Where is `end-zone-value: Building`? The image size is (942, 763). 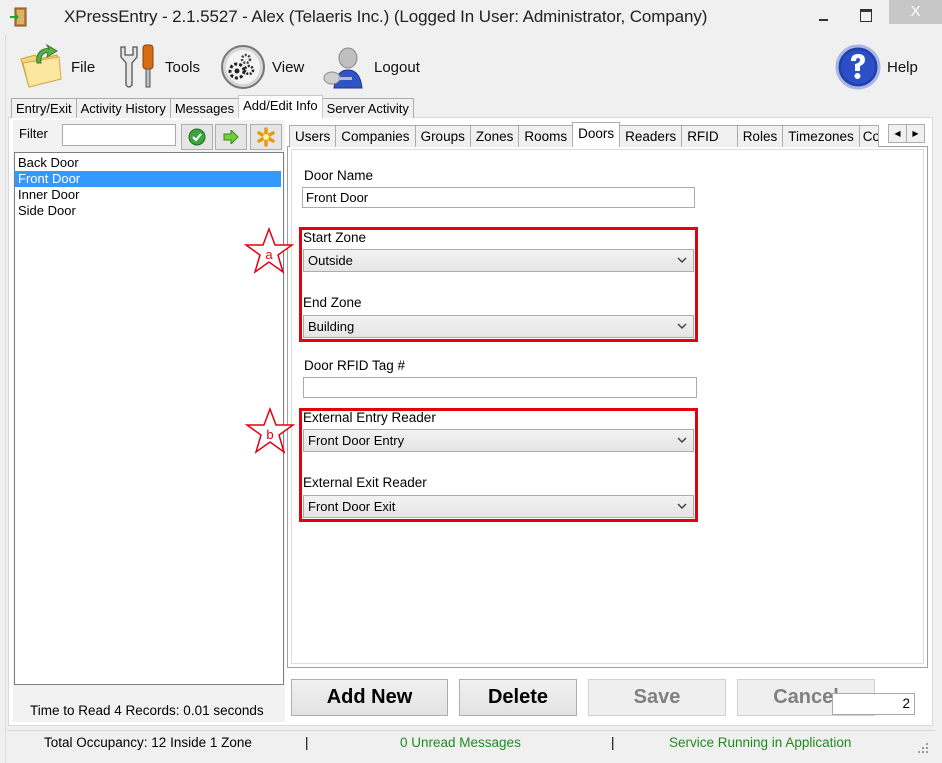
end-zone-value: Building is located at coordinates (331, 326).